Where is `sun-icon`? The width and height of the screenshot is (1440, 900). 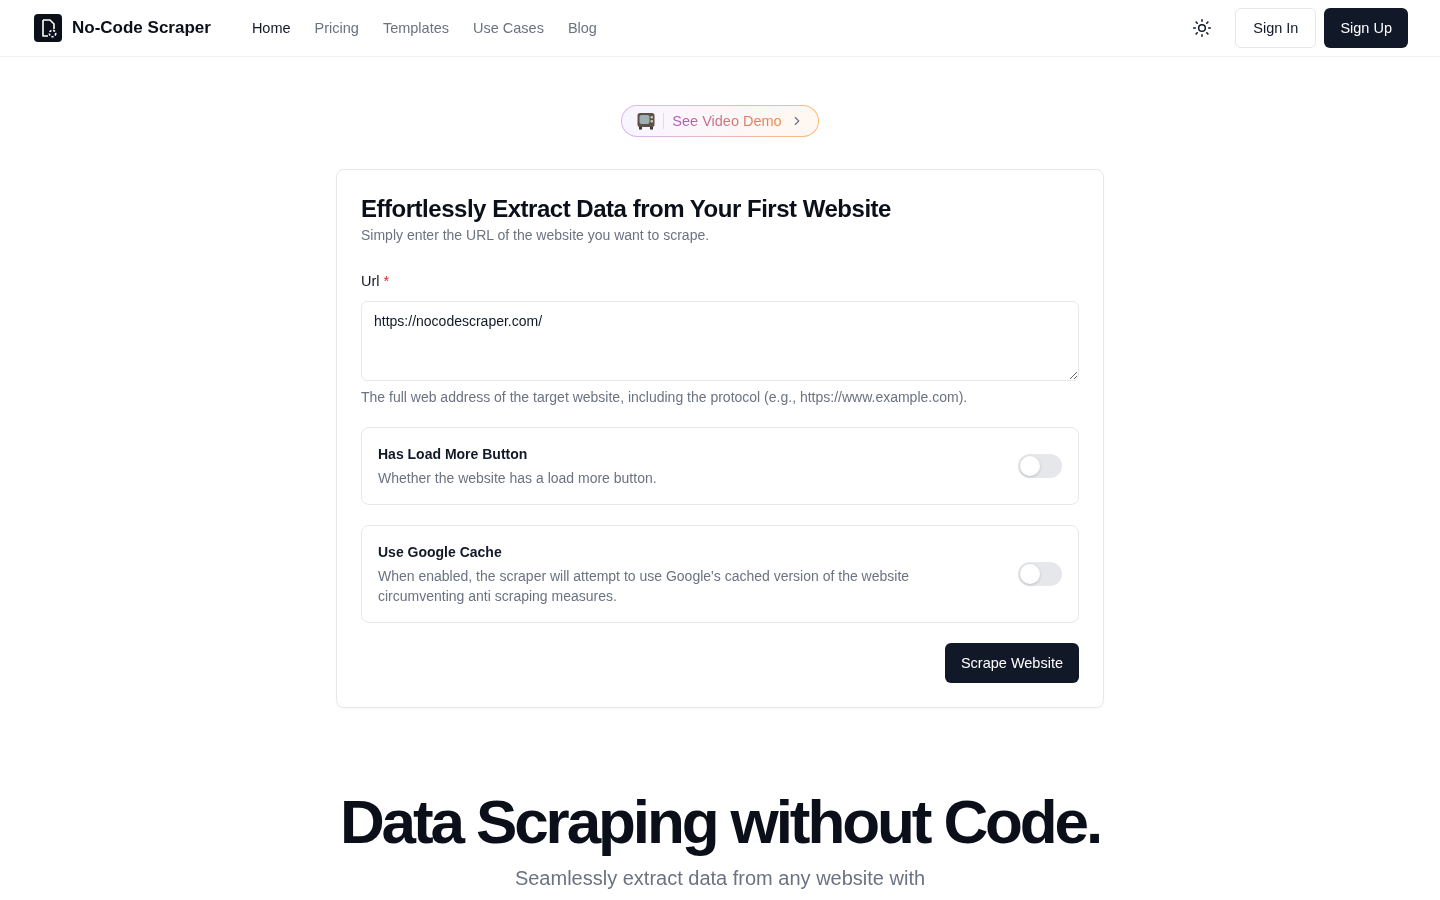
sun-icon is located at coordinates (1202, 28).